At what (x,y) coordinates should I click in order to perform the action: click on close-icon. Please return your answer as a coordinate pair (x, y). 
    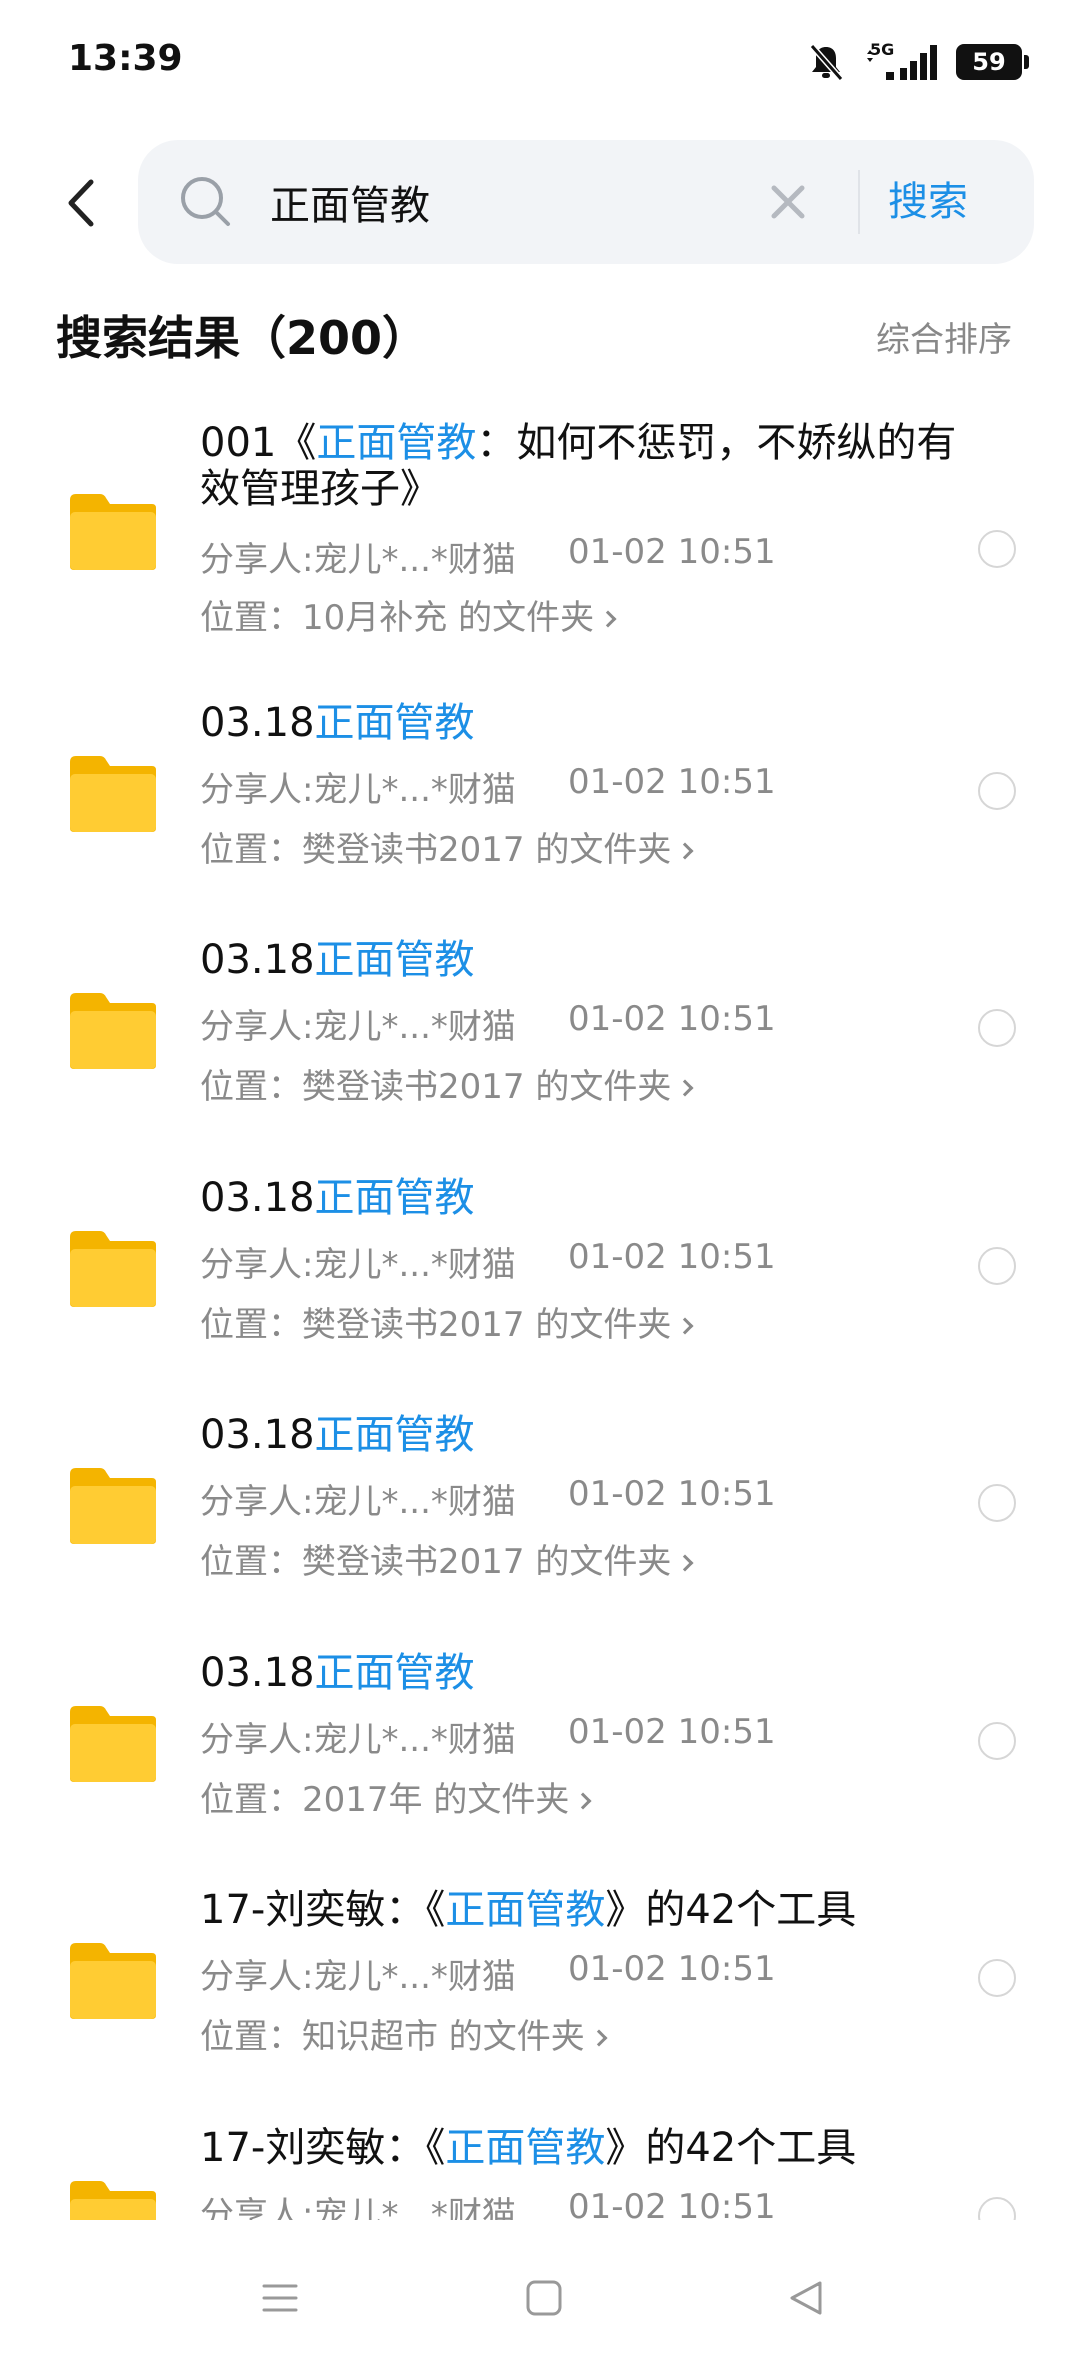
    Looking at the image, I should click on (788, 202).